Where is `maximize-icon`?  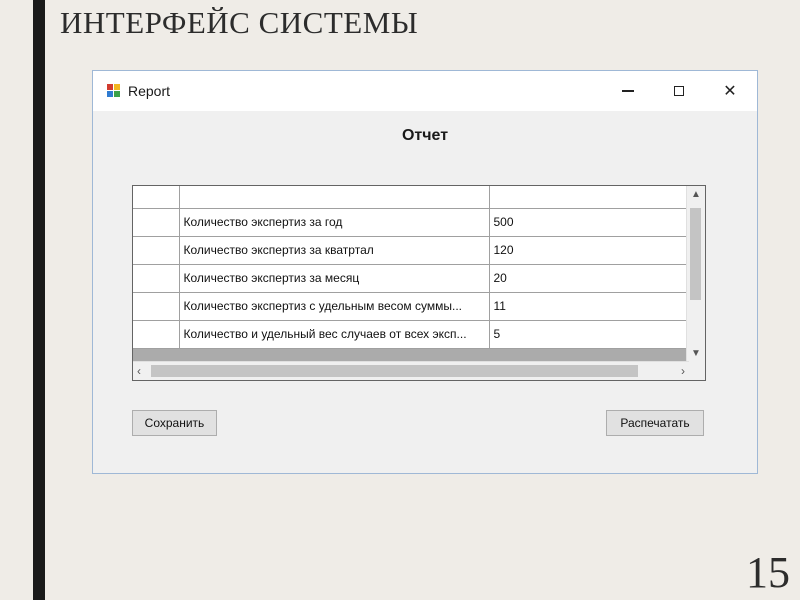 maximize-icon is located at coordinates (679, 91).